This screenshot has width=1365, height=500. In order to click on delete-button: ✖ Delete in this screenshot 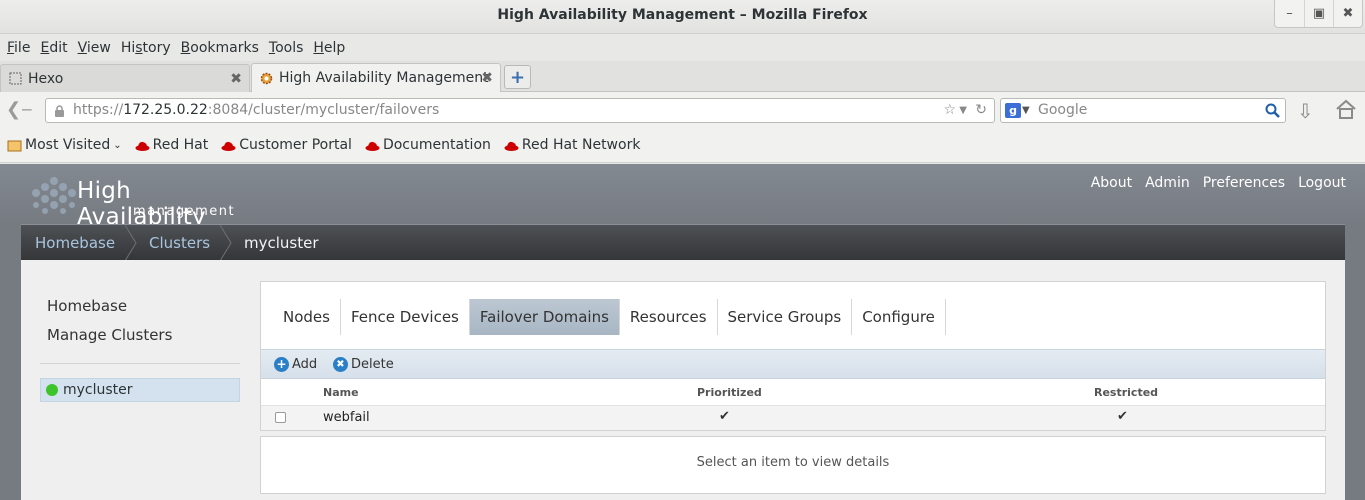, I will do `click(363, 364)`.